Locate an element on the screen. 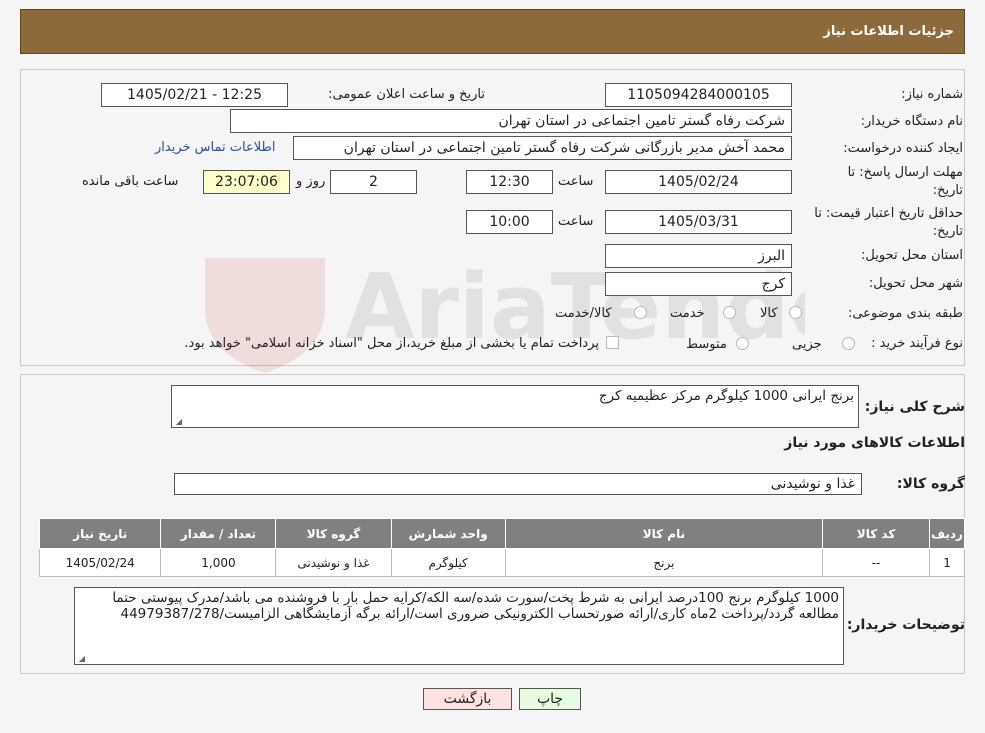  th-quantity: تعداد / مقدار is located at coordinates (218, 533).